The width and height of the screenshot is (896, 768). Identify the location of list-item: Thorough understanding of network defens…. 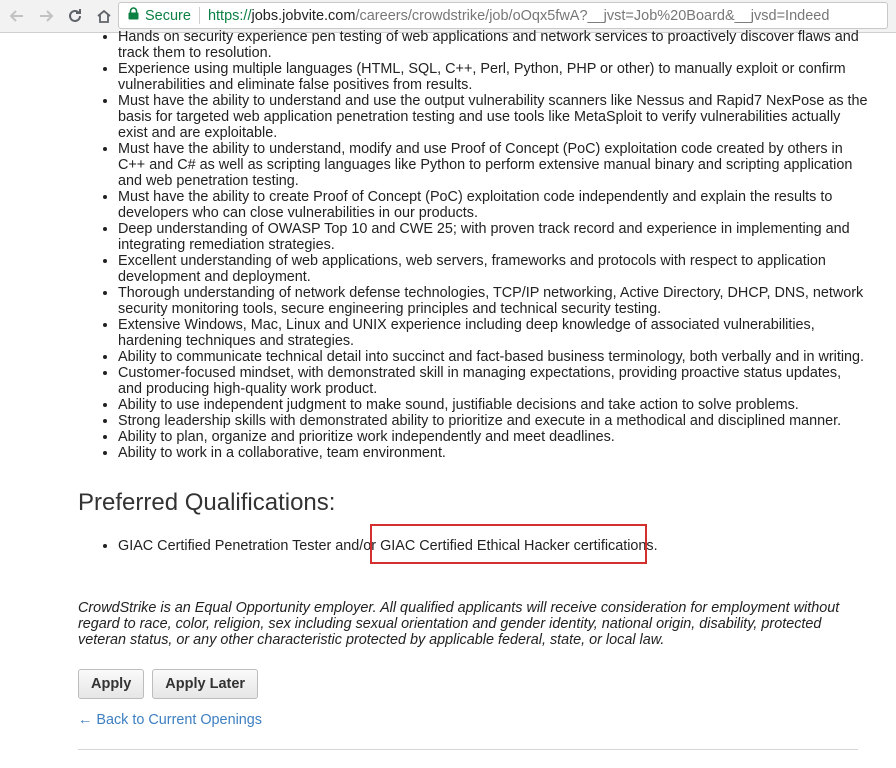
(493, 301).